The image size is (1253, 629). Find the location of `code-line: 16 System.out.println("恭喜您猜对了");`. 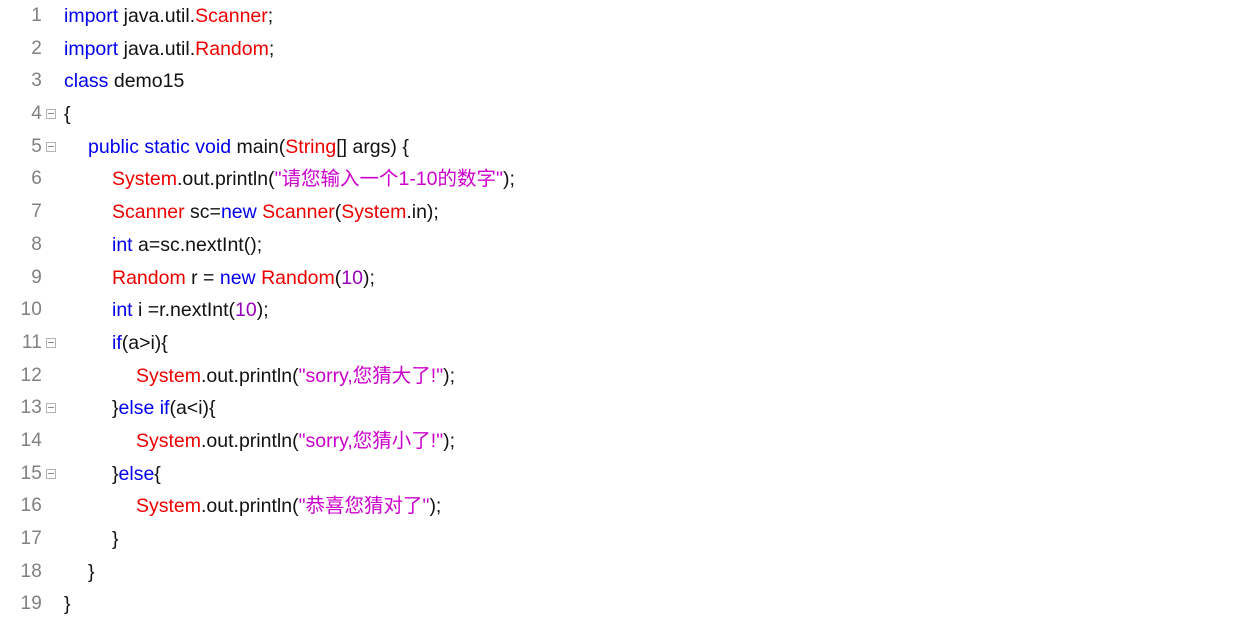

code-line: 16 System.out.println("恭喜您猜对了"); is located at coordinates (626, 506).